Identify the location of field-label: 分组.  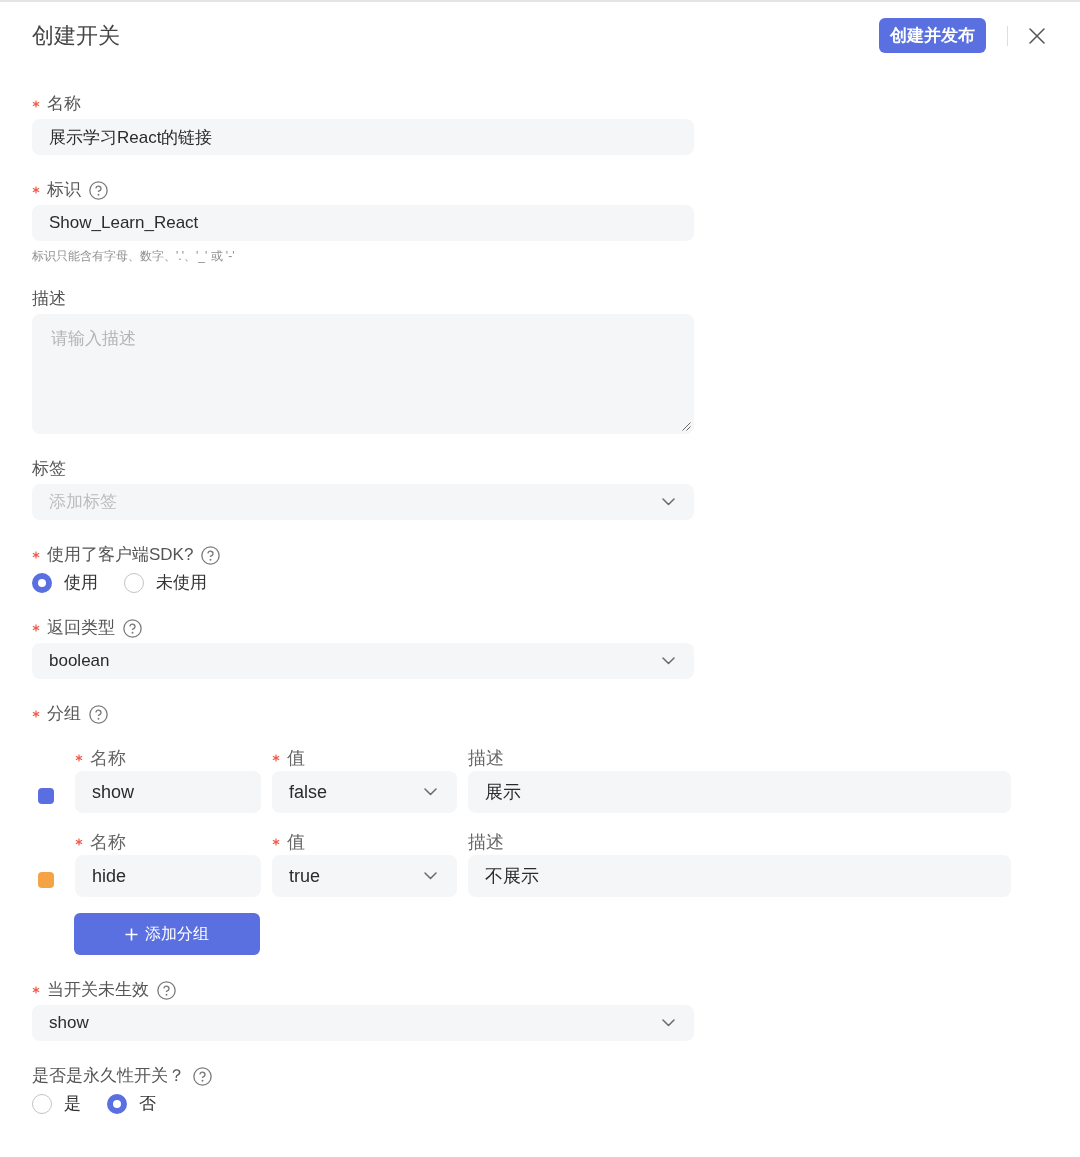
(64, 714).